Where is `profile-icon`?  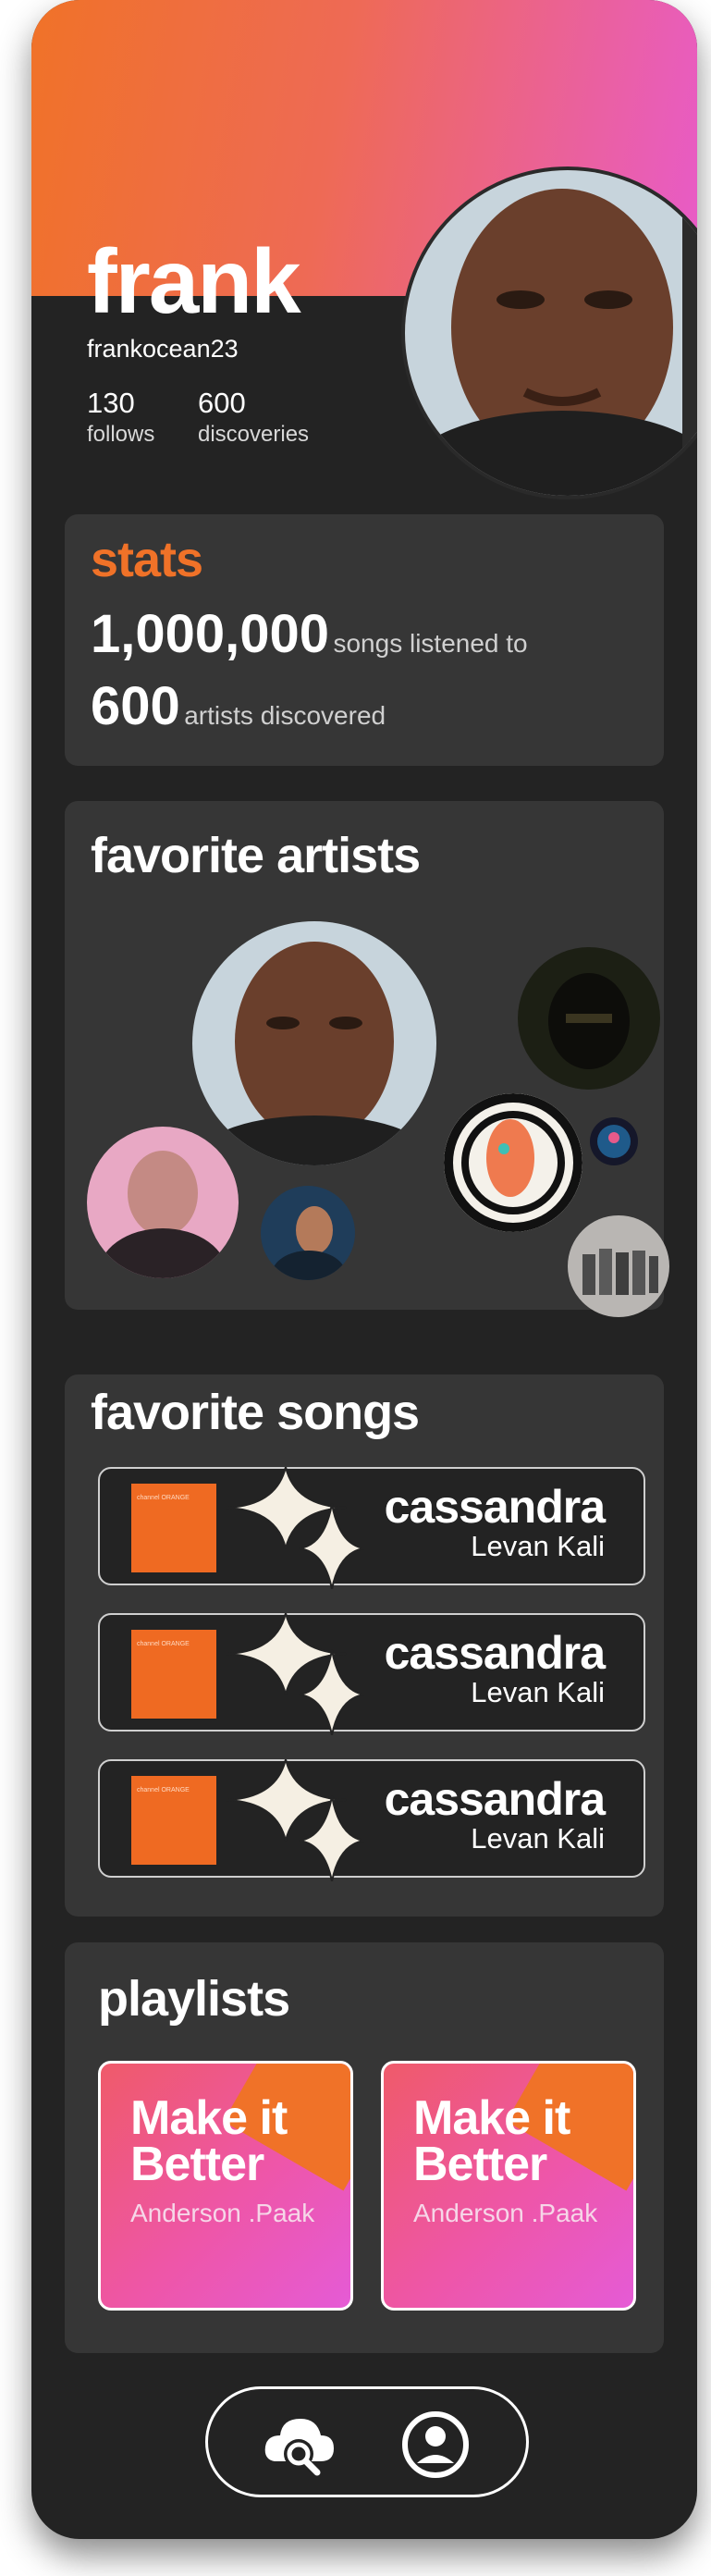
profile-icon is located at coordinates (435, 2445).